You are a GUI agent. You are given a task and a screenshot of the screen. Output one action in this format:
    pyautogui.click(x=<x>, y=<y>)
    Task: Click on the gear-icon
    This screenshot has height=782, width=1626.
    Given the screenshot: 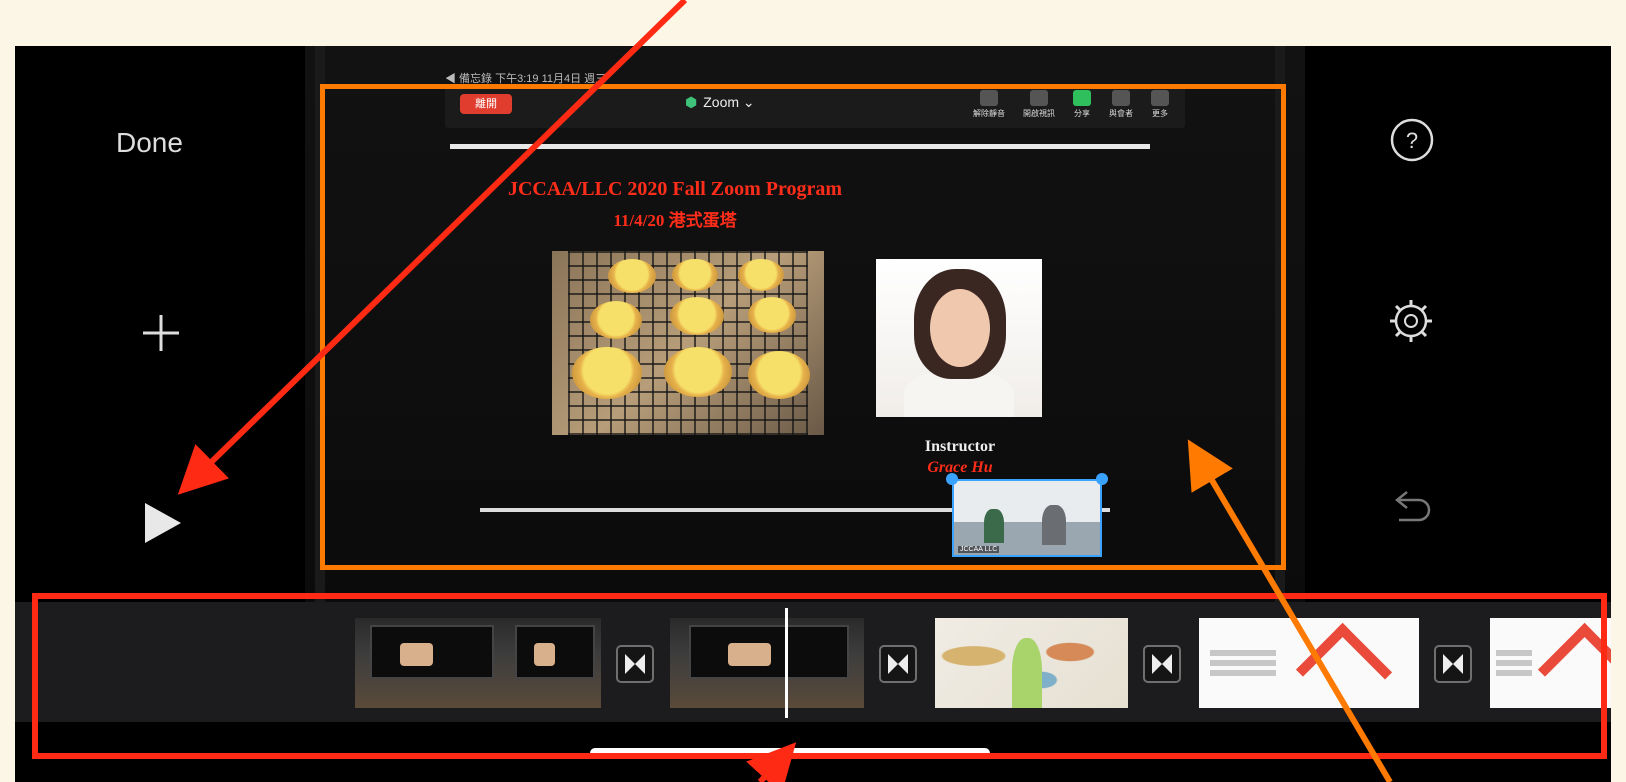 What is the action you would take?
    pyautogui.click(x=1411, y=321)
    